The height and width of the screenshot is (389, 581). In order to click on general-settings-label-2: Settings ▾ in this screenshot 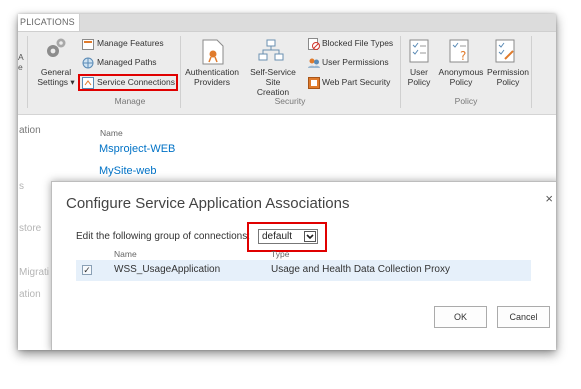, I will do `click(56, 82)`.